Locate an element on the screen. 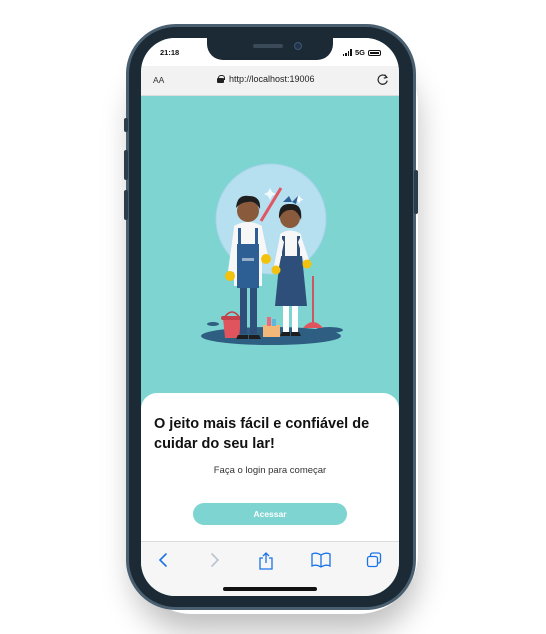  network-label: 5G is located at coordinates (359, 52).